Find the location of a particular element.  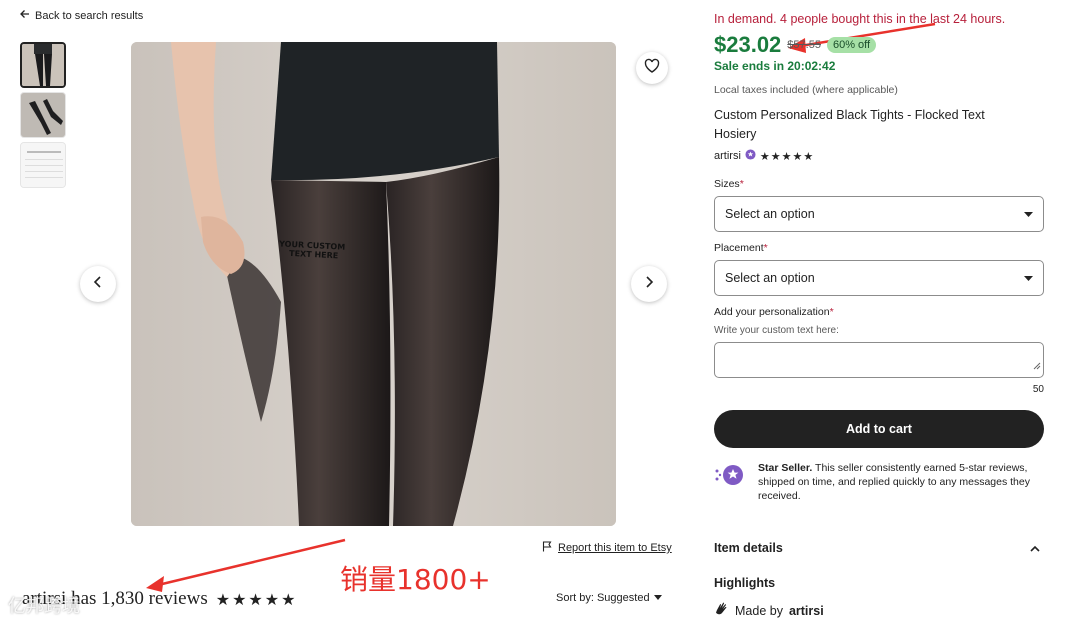

placement-select-value: Select an option is located at coordinates (770, 278).